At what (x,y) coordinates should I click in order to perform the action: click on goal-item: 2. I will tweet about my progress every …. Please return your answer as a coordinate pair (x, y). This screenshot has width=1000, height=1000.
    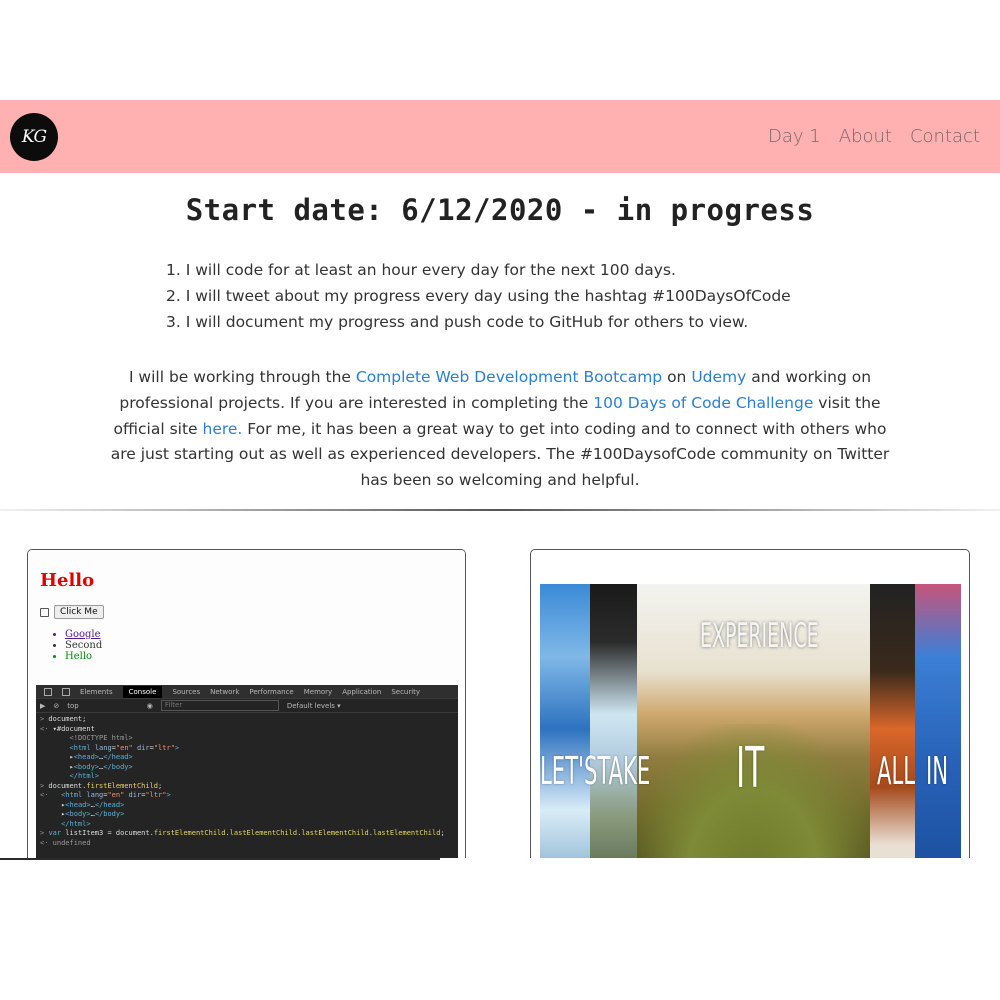
    Looking at the image, I should click on (478, 296).